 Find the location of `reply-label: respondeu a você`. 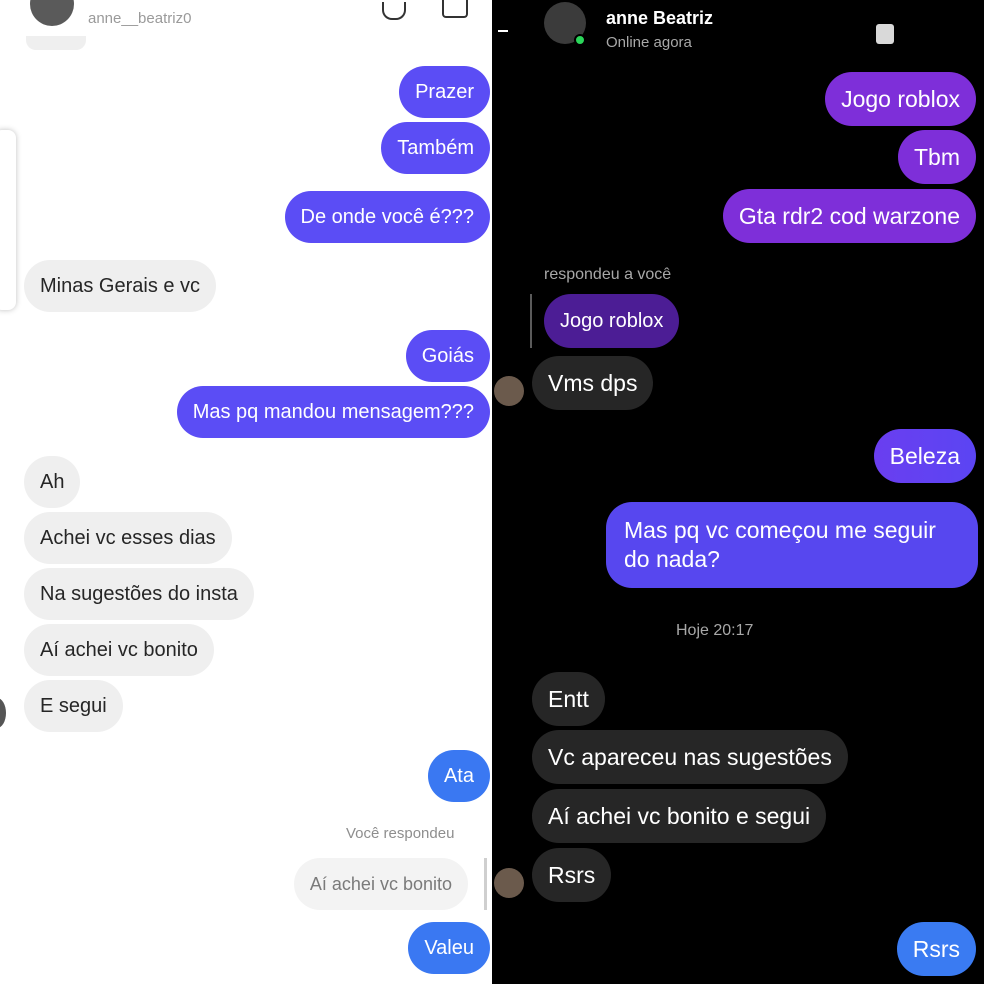

reply-label: respondeu a você is located at coordinates (608, 274).